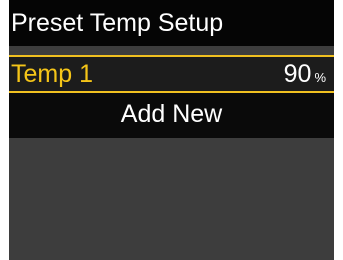 The height and width of the screenshot is (260, 343). Describe the element at coordinates (117, 23) in the screenshot. I see `page-title: Preset Temp Setup` at that location.